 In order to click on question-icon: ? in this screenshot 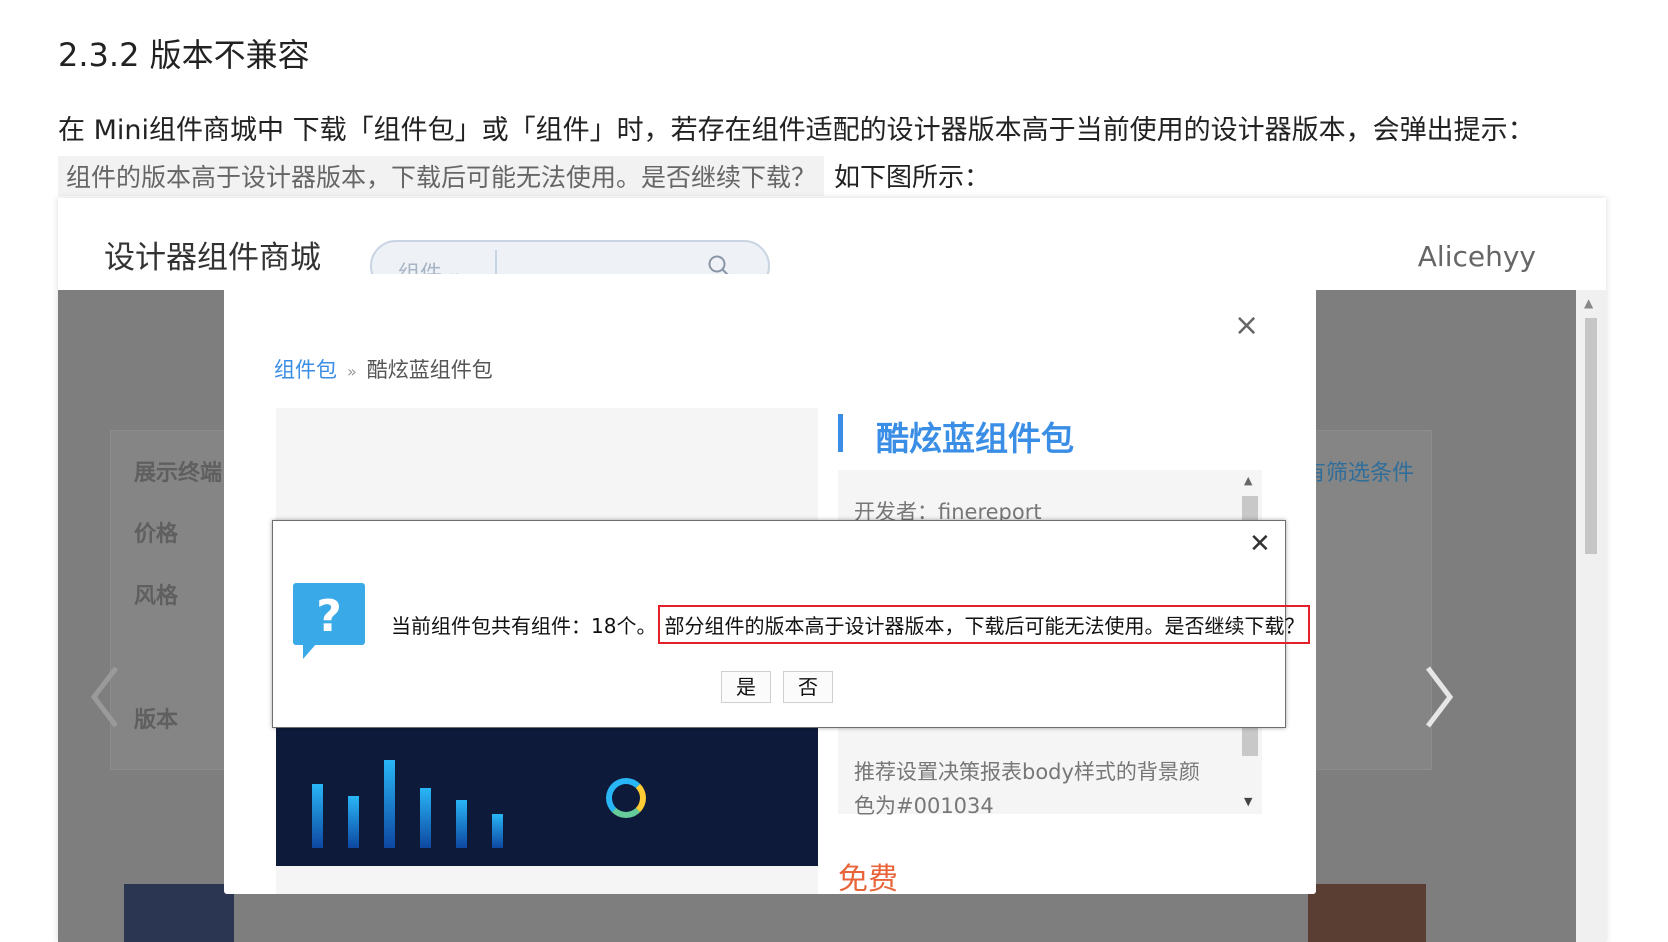, I will do `click(329, 622)`.